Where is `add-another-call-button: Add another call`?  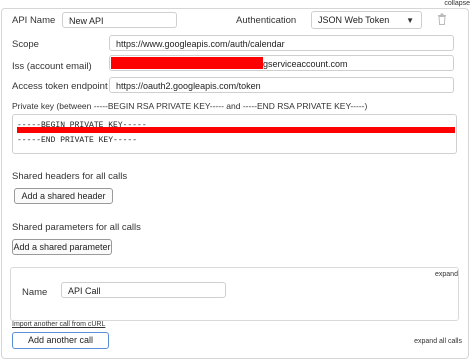 add-another-call-button: Add another call is located at coordinates (60, 340).